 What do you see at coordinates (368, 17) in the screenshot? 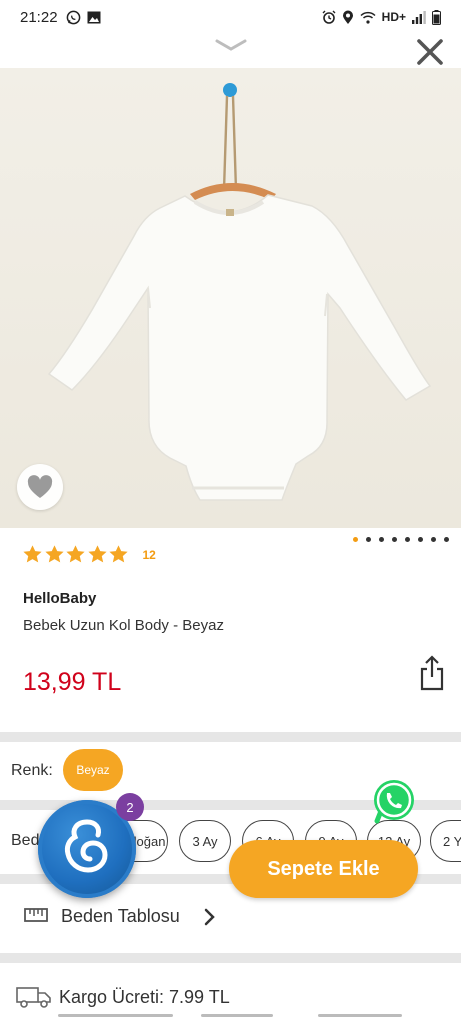
I see `wifi-icon` at bounding box center [368, 17].